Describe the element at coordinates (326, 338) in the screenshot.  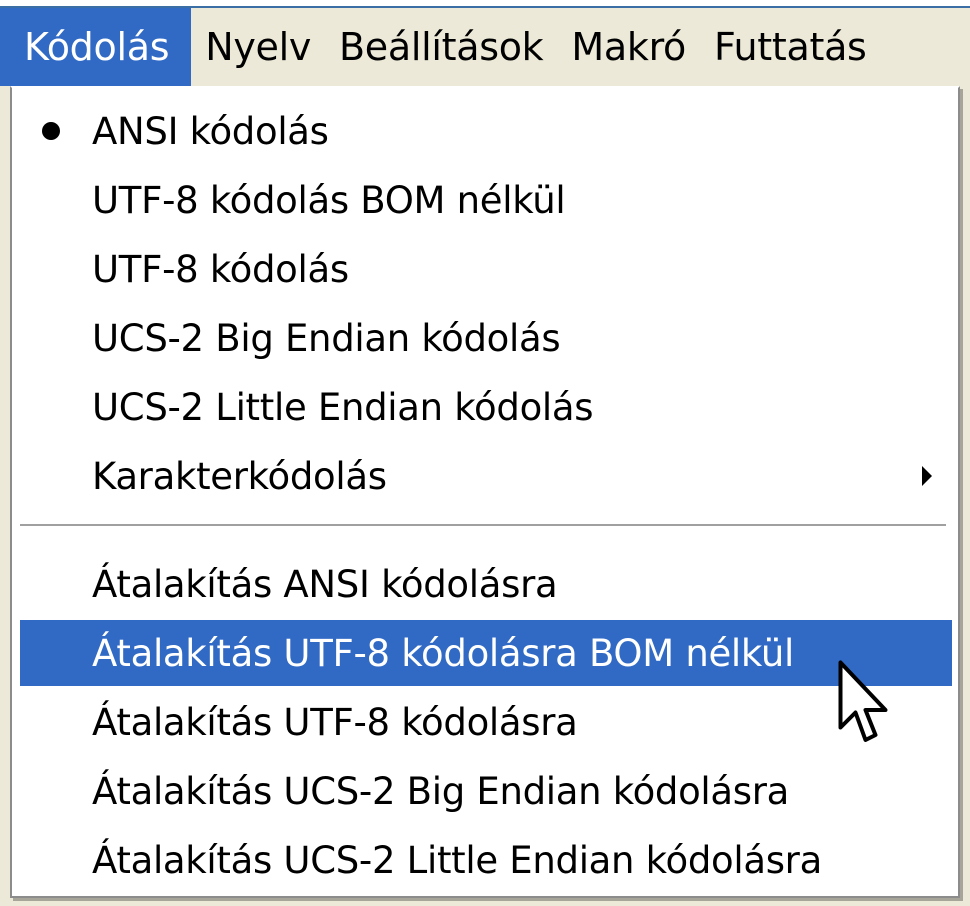
I see `menu-item-label: UCS-2 Big Endian kódolás` at that location.